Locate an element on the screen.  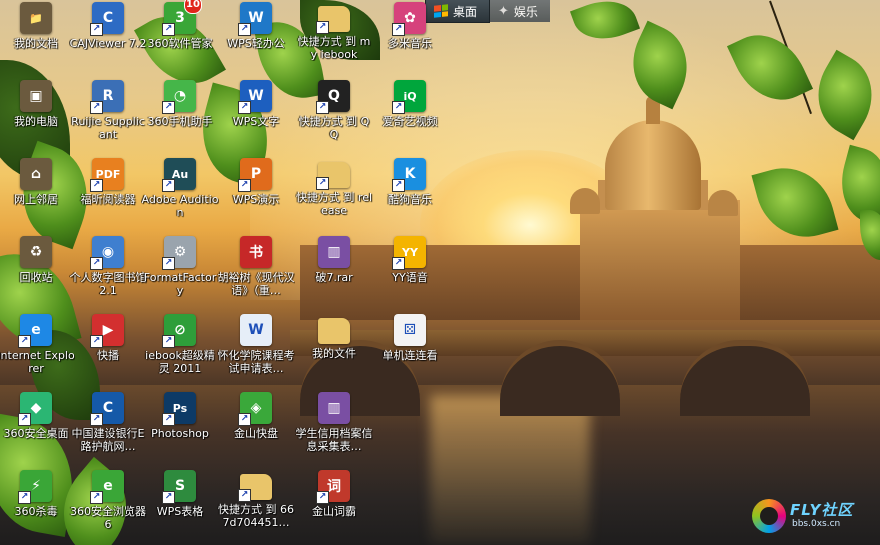
desktop-icon: C ↗ CAJViewer 7.2 is located at coordinates (108, 26).